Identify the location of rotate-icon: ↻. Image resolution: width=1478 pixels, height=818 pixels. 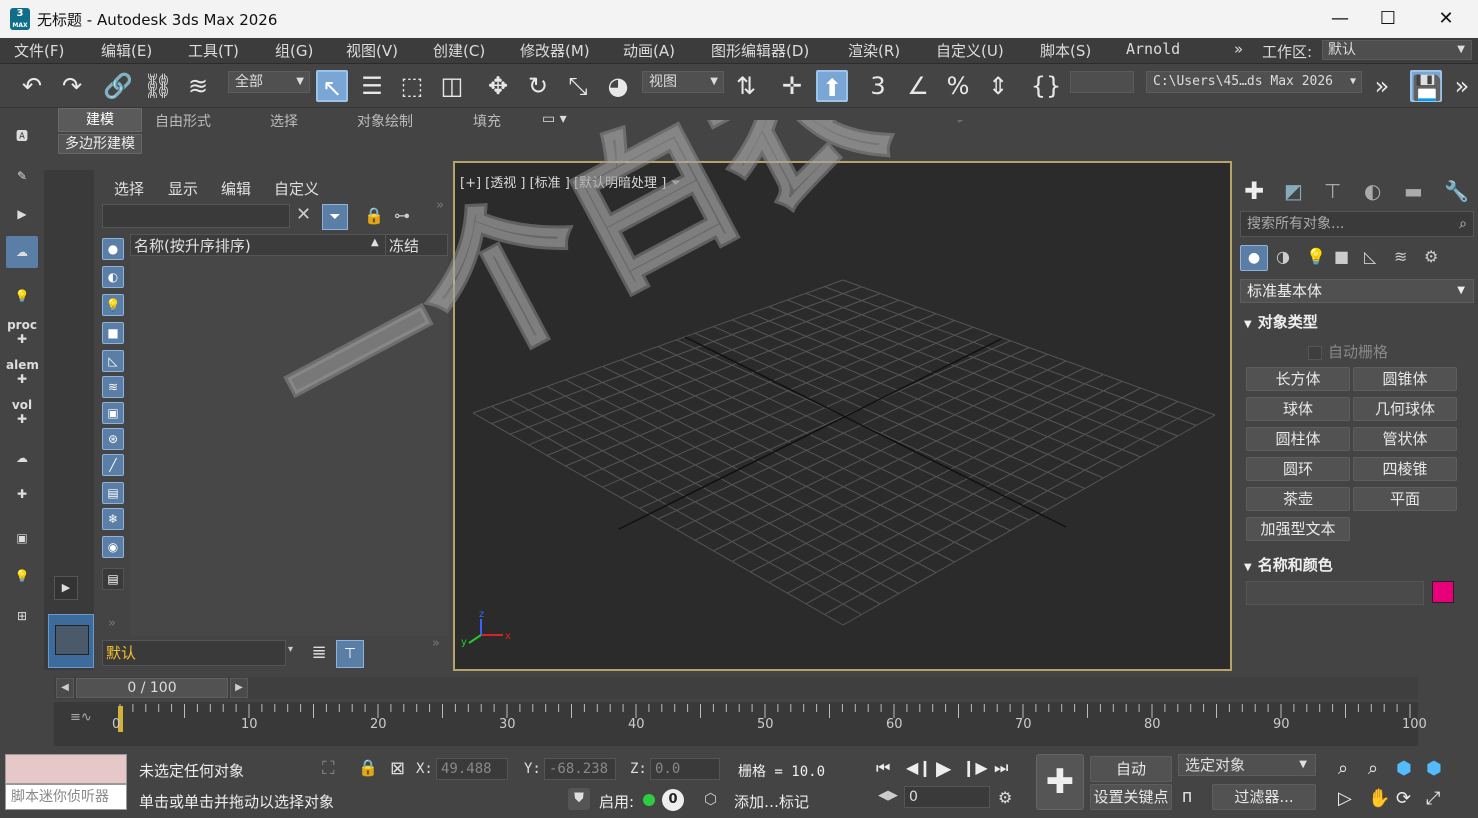
(538, 86).